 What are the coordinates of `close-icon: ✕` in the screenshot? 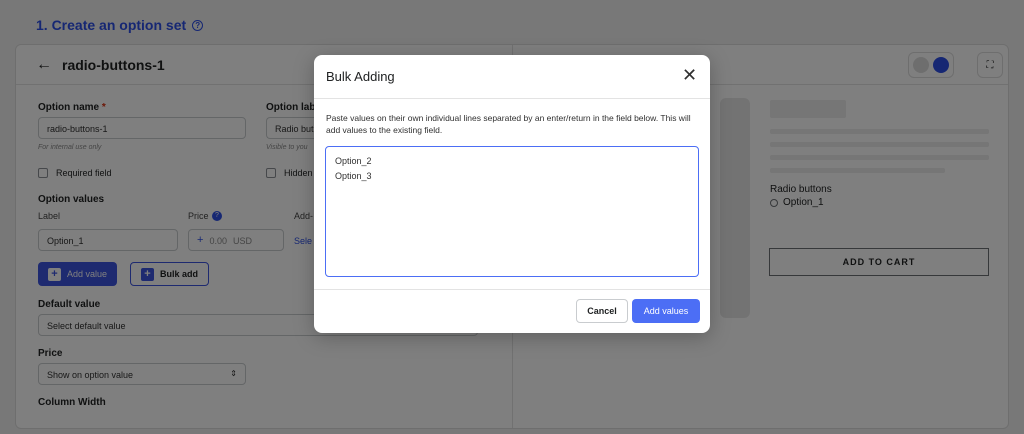 It's located at (689, 75).